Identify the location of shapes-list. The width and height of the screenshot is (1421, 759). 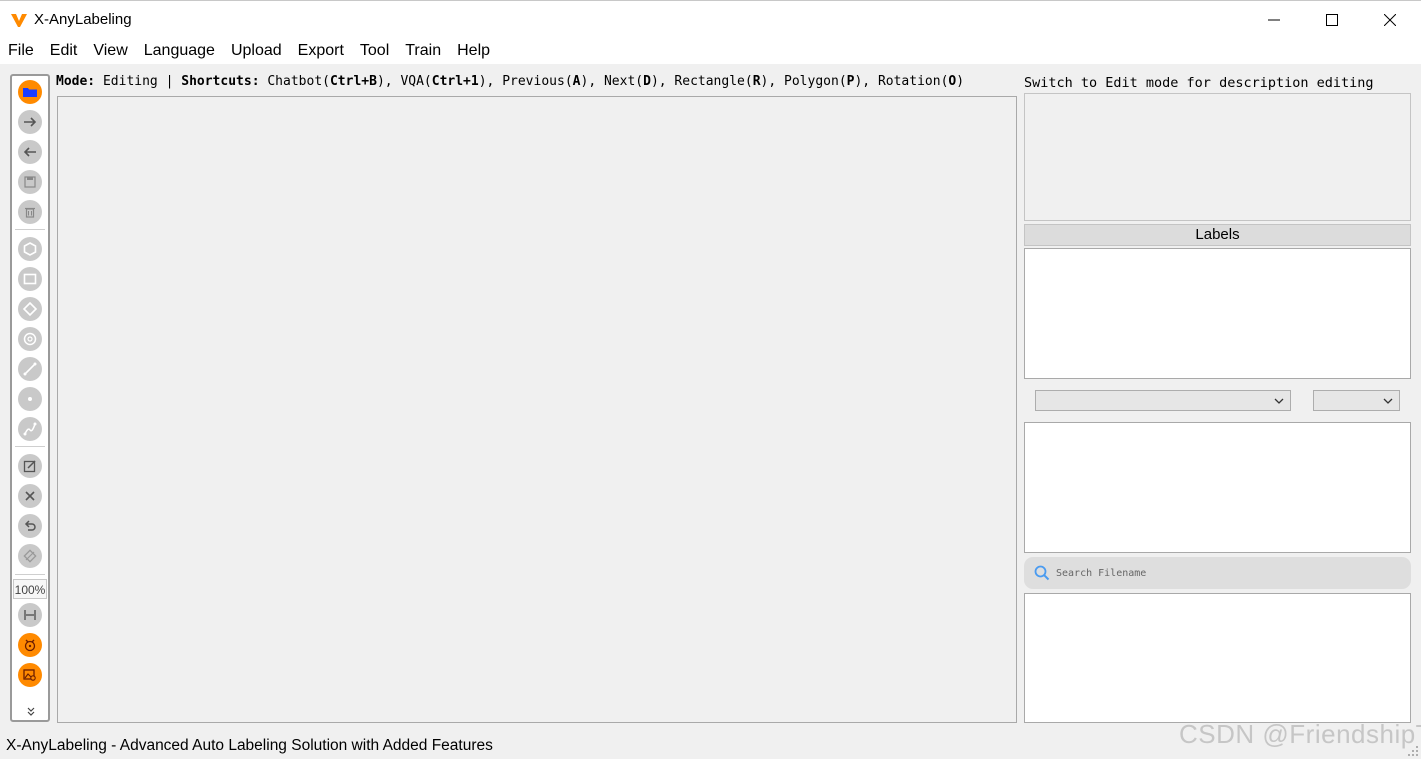
(1217, 487).